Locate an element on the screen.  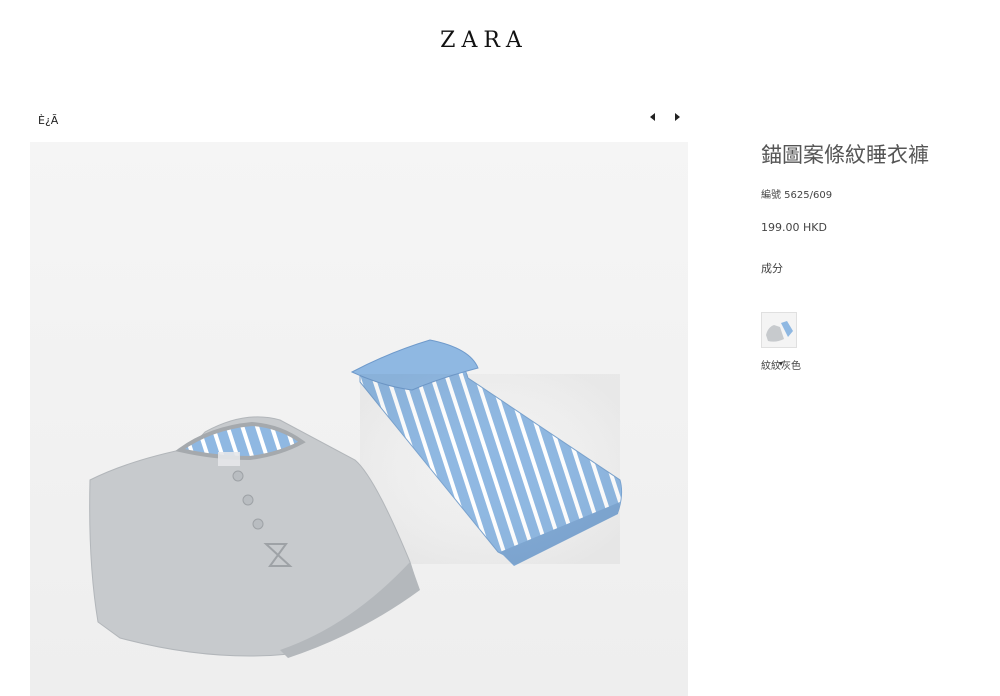
color-selector: 紋紋灰色 is located at coordinates (791, 342).